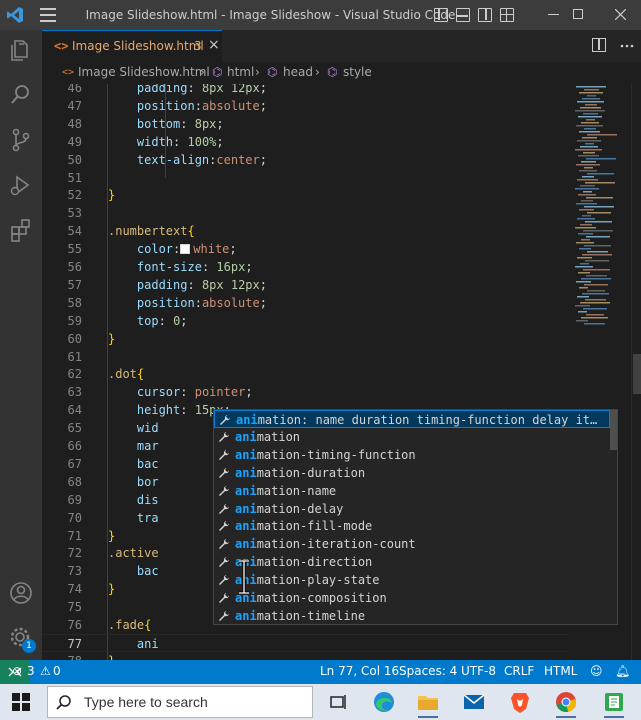 The width and height of the screenshot is (641, 720). What do you see at coordinates (305, 321) in the screenshot?
I see `code-line: 59 top: 0;` at bounding box center [305, 321].